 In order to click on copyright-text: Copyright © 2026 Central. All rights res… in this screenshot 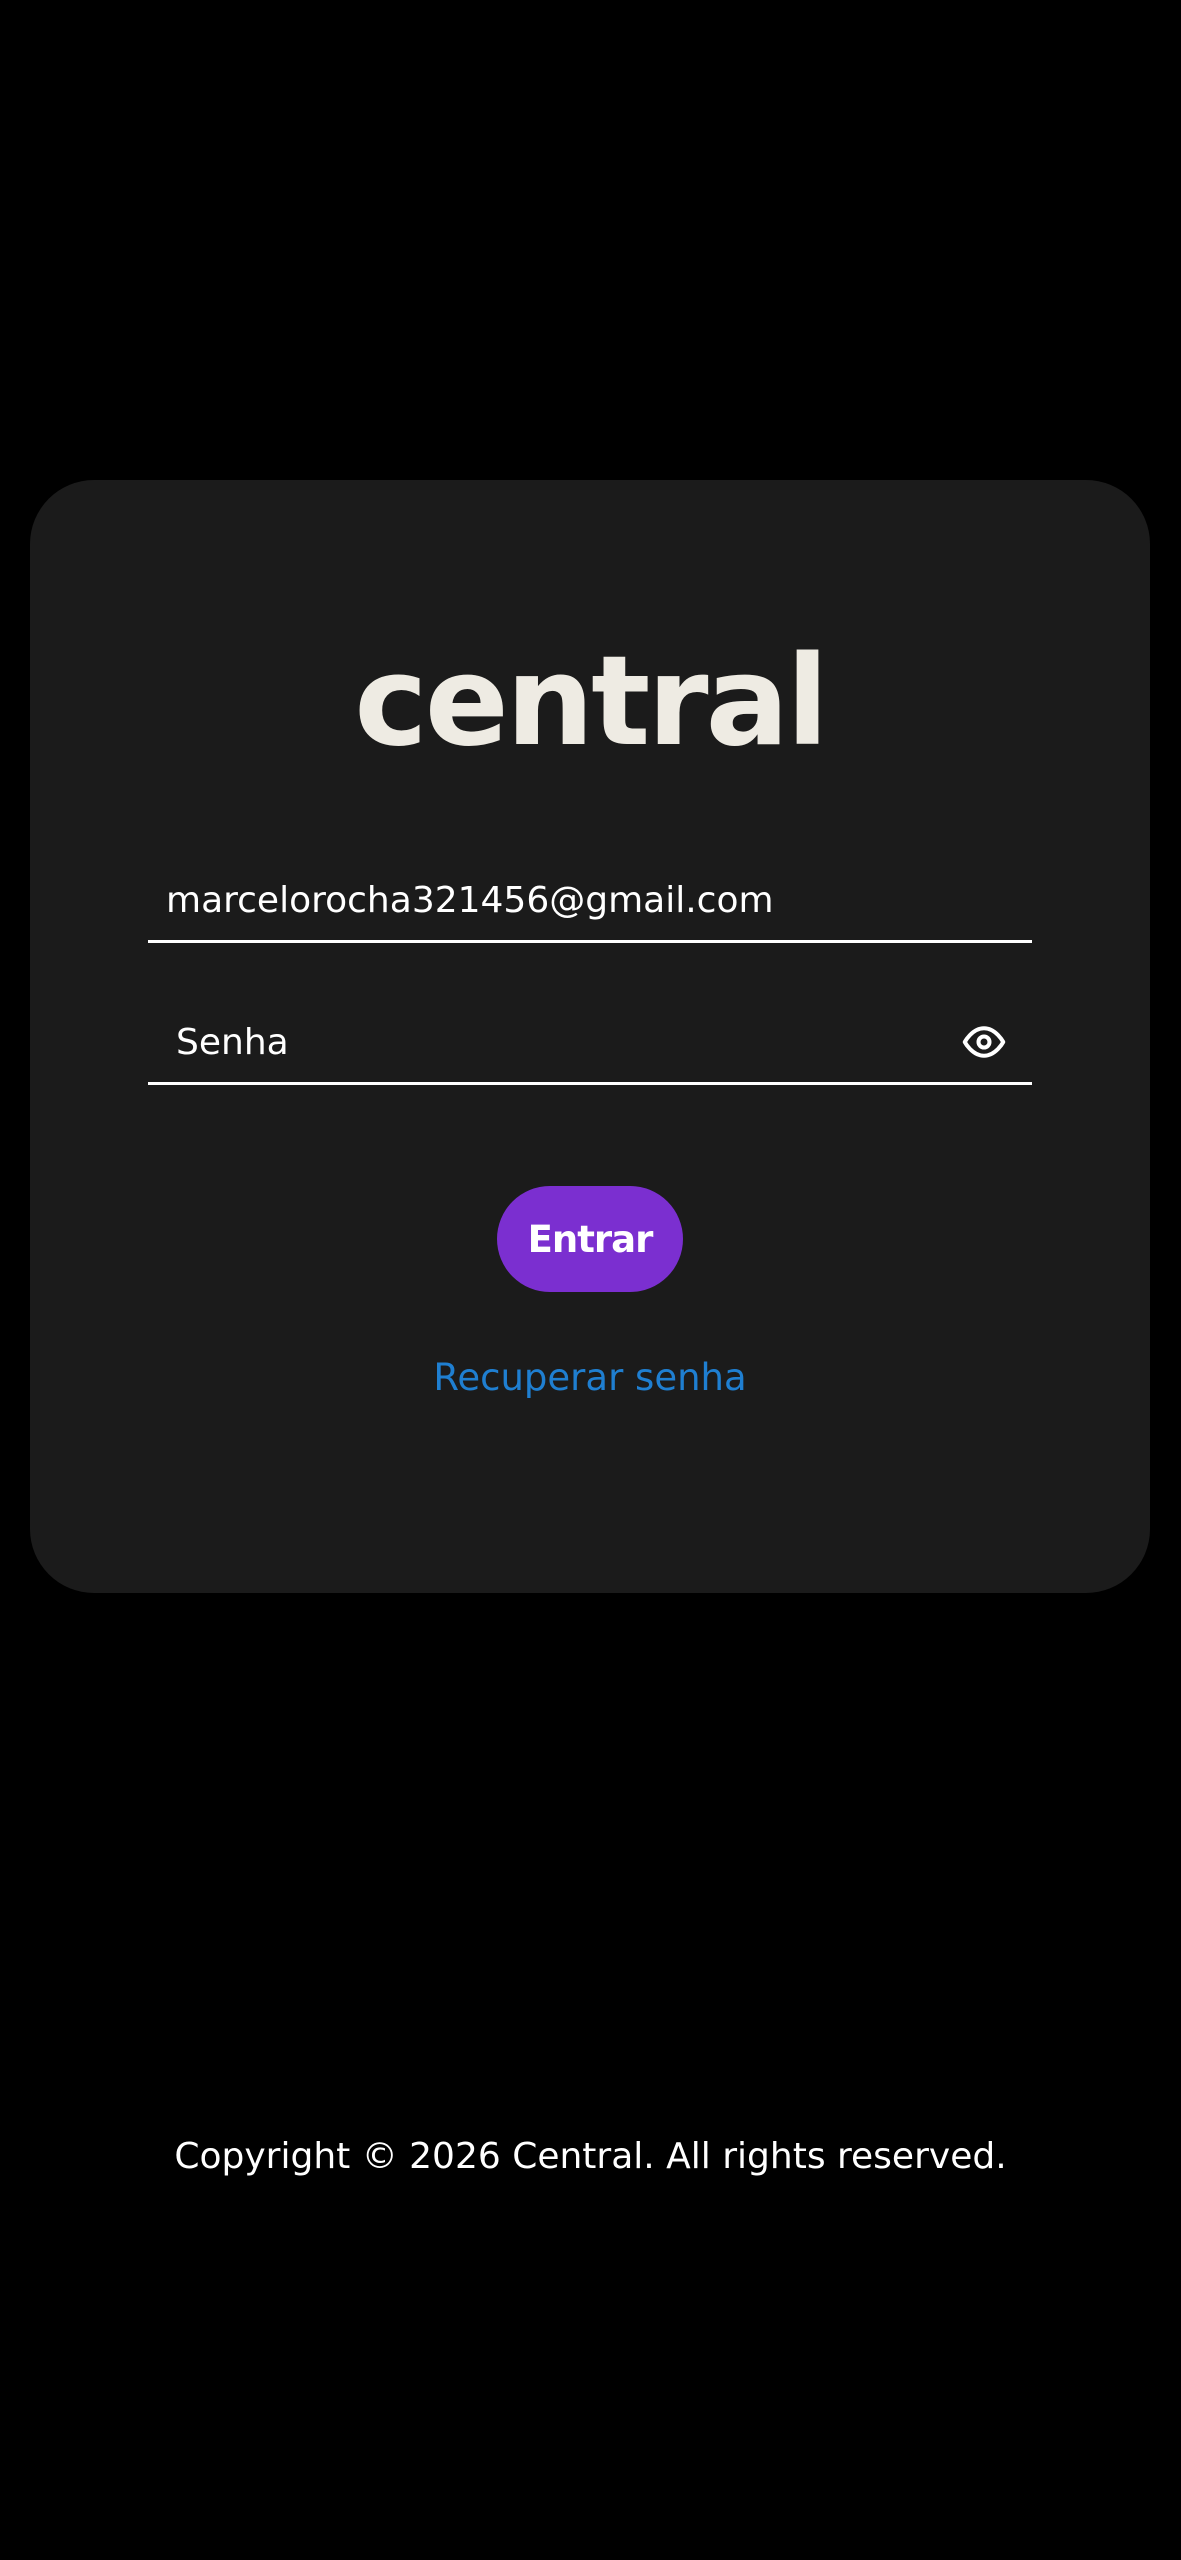, I will do `click(590, 2156)`.